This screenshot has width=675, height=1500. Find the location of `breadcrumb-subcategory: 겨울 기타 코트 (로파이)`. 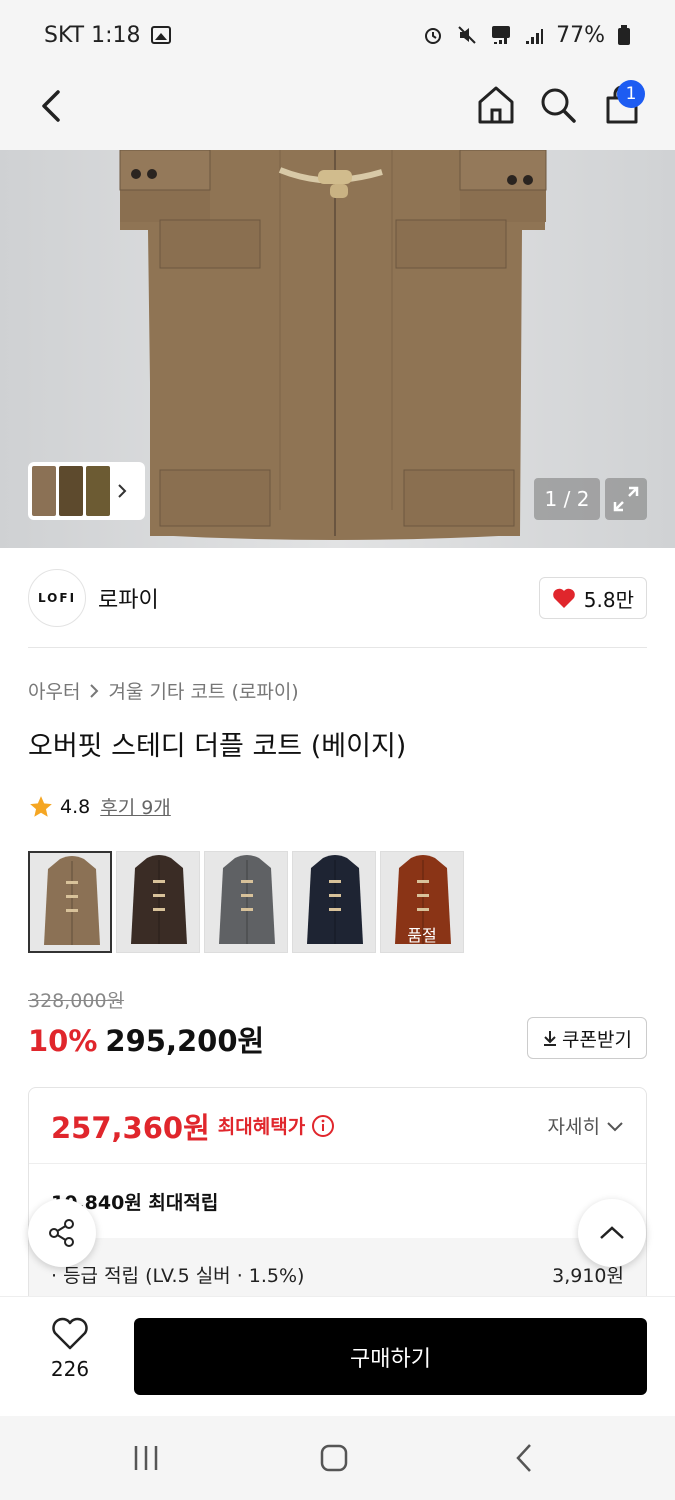

breadcrumb-subcategory: 겨울 기타 코트 (로파이) is located at coordinates (203, 690).